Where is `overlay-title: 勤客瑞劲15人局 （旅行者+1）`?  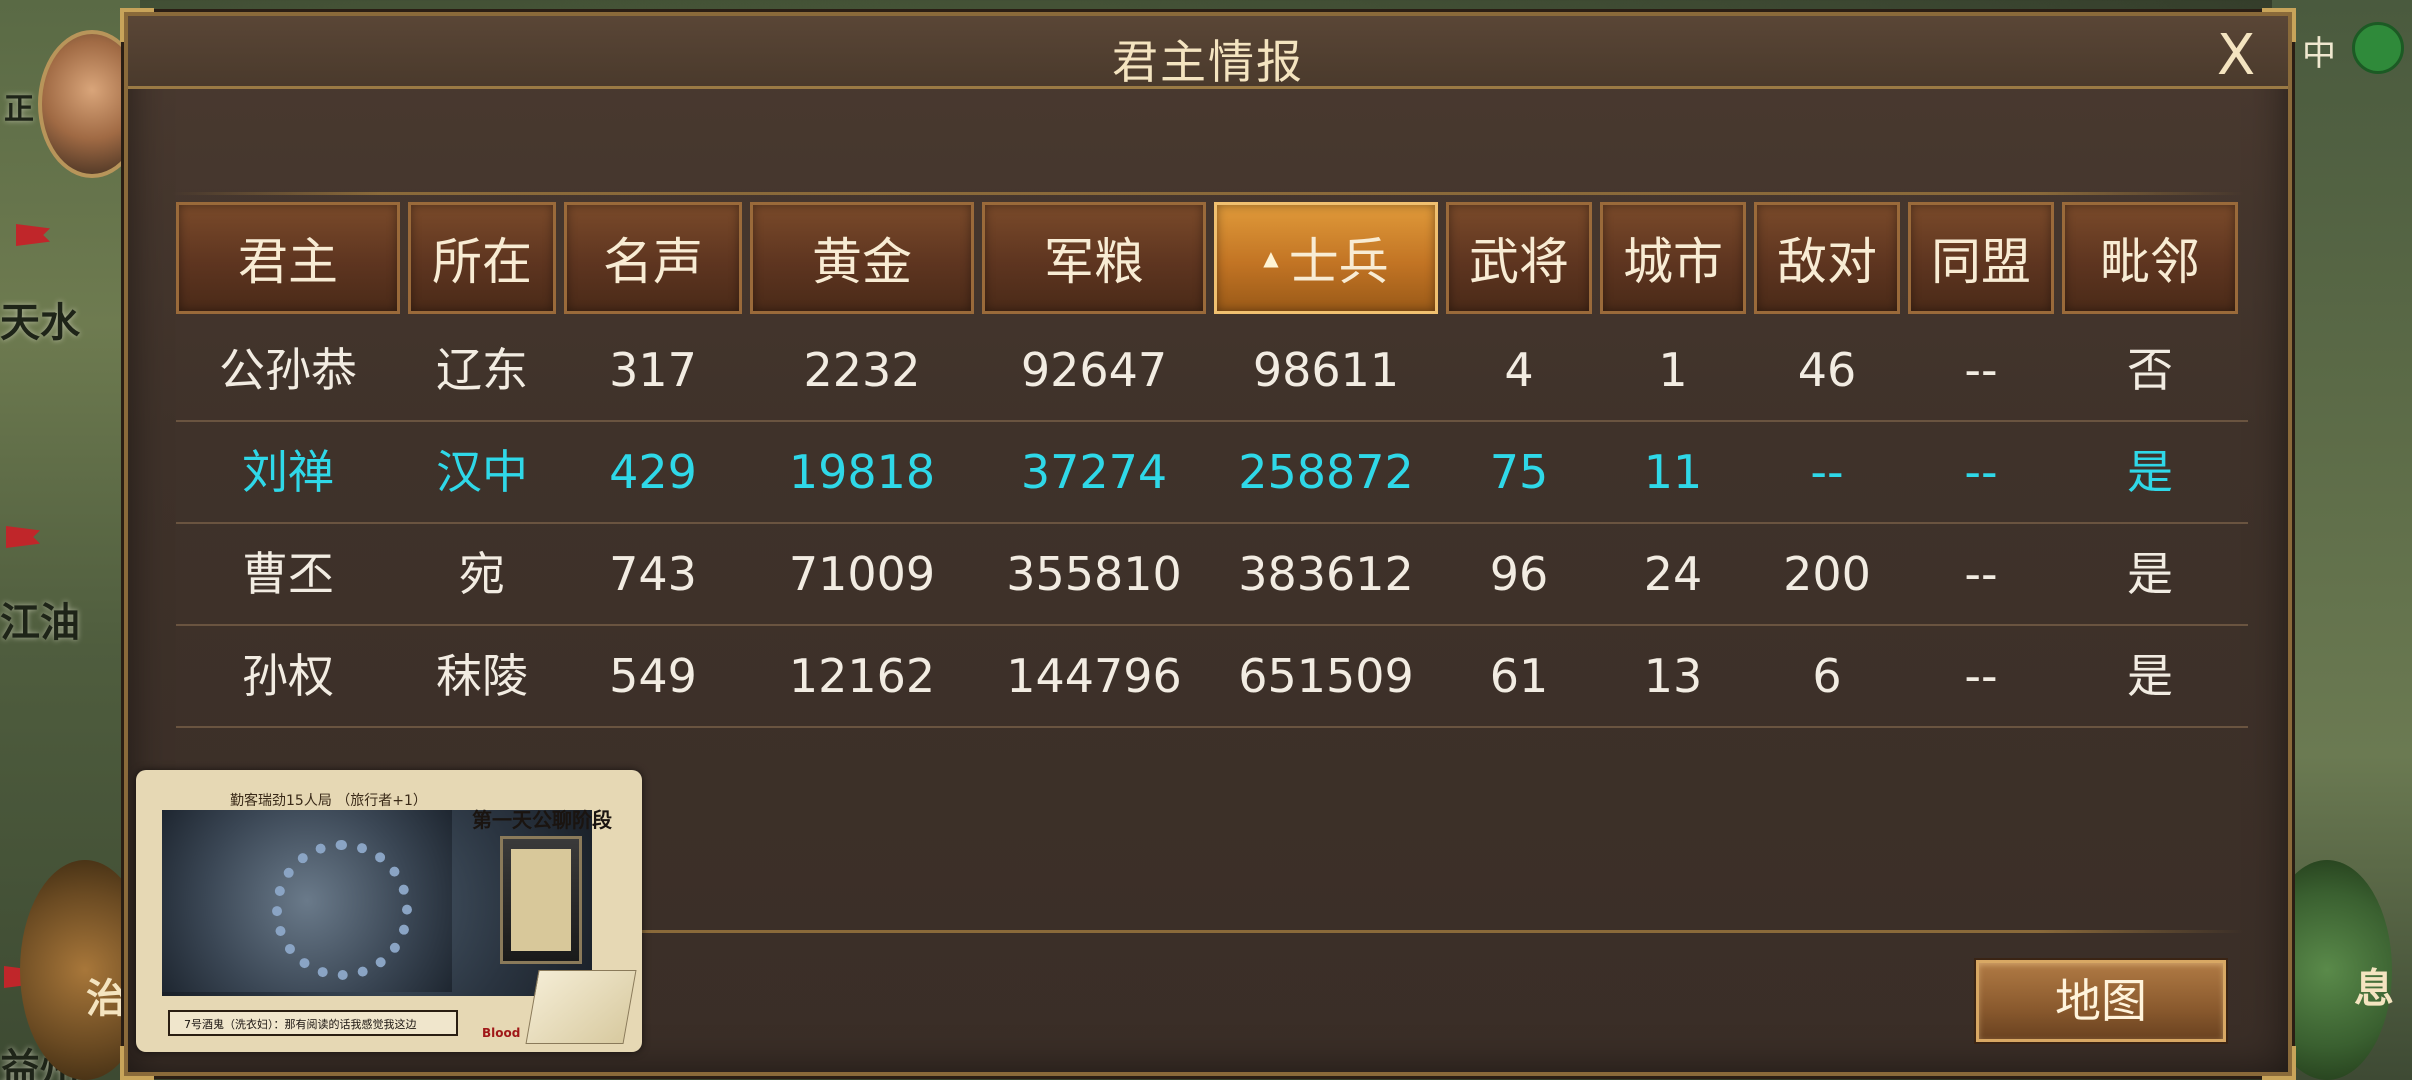
overlay-title: 勤客瑞劲15人局 （旅行者+1） is located at coordinates (328, 801).